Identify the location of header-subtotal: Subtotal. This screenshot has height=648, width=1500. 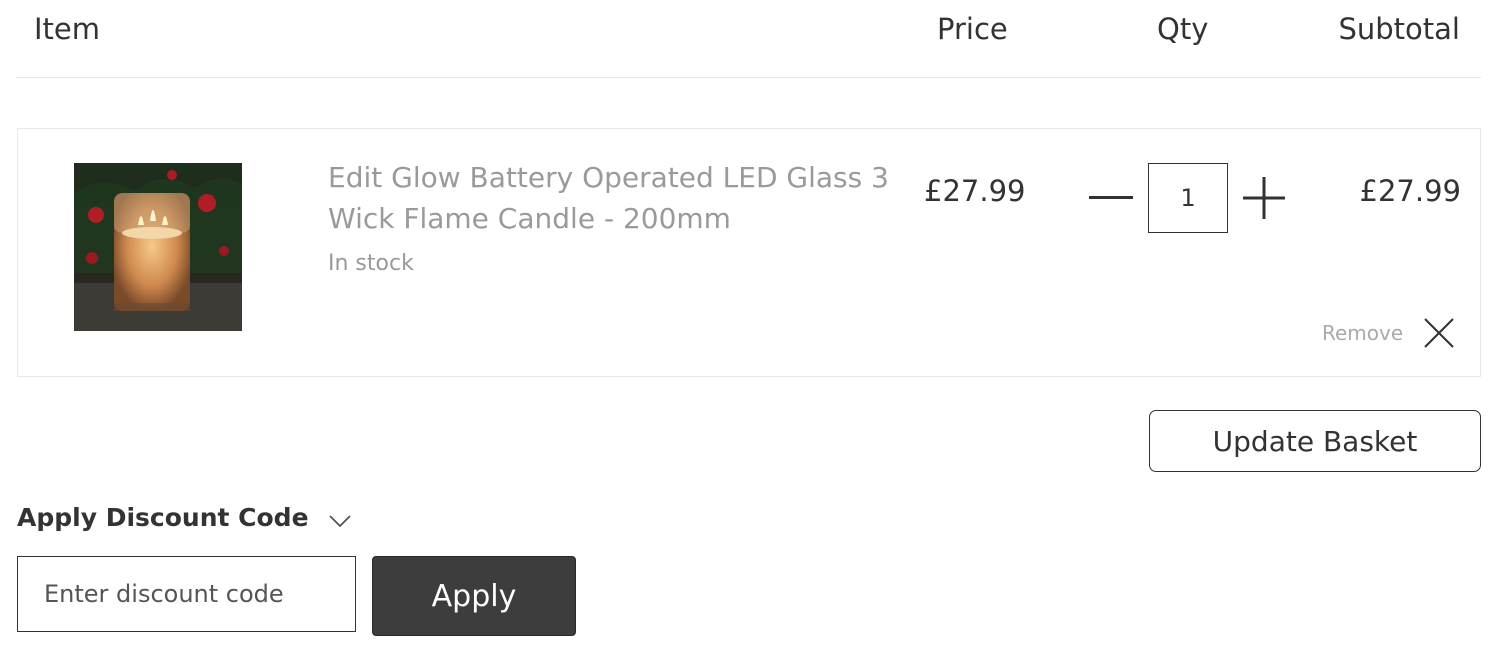
(1399, 29).